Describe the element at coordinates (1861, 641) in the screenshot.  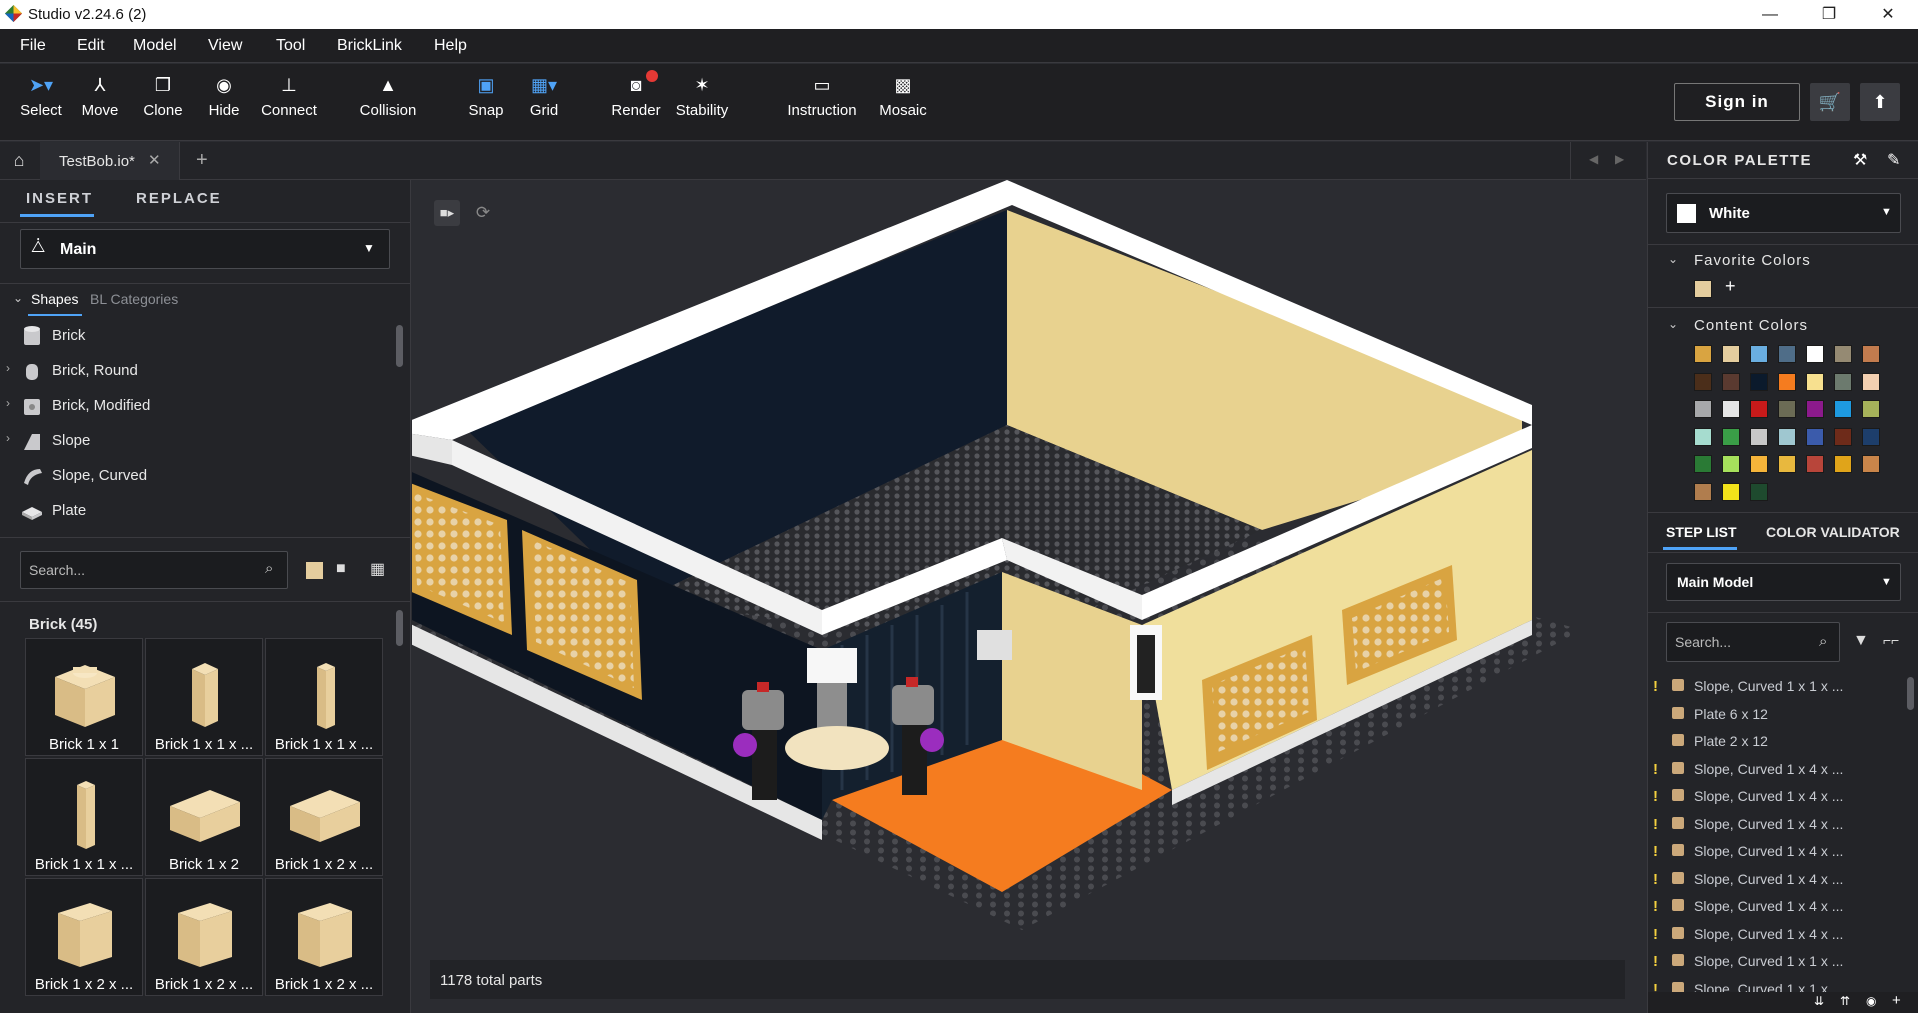
I see `filter-icon: ▼` at that location.